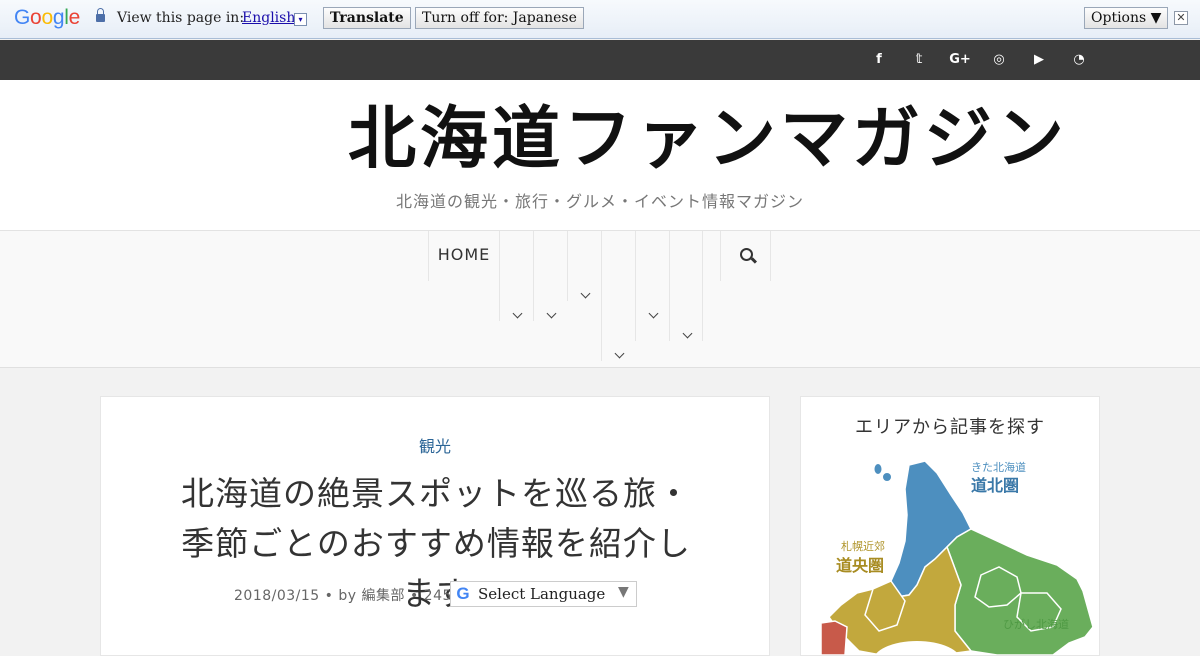 Image resolution: width=1200 pixels, height=656 pixels. What do you see at coordinates (22, 17) in the screenshot?
I see `google-logo-letter: G` at bounding box center [22, 17].